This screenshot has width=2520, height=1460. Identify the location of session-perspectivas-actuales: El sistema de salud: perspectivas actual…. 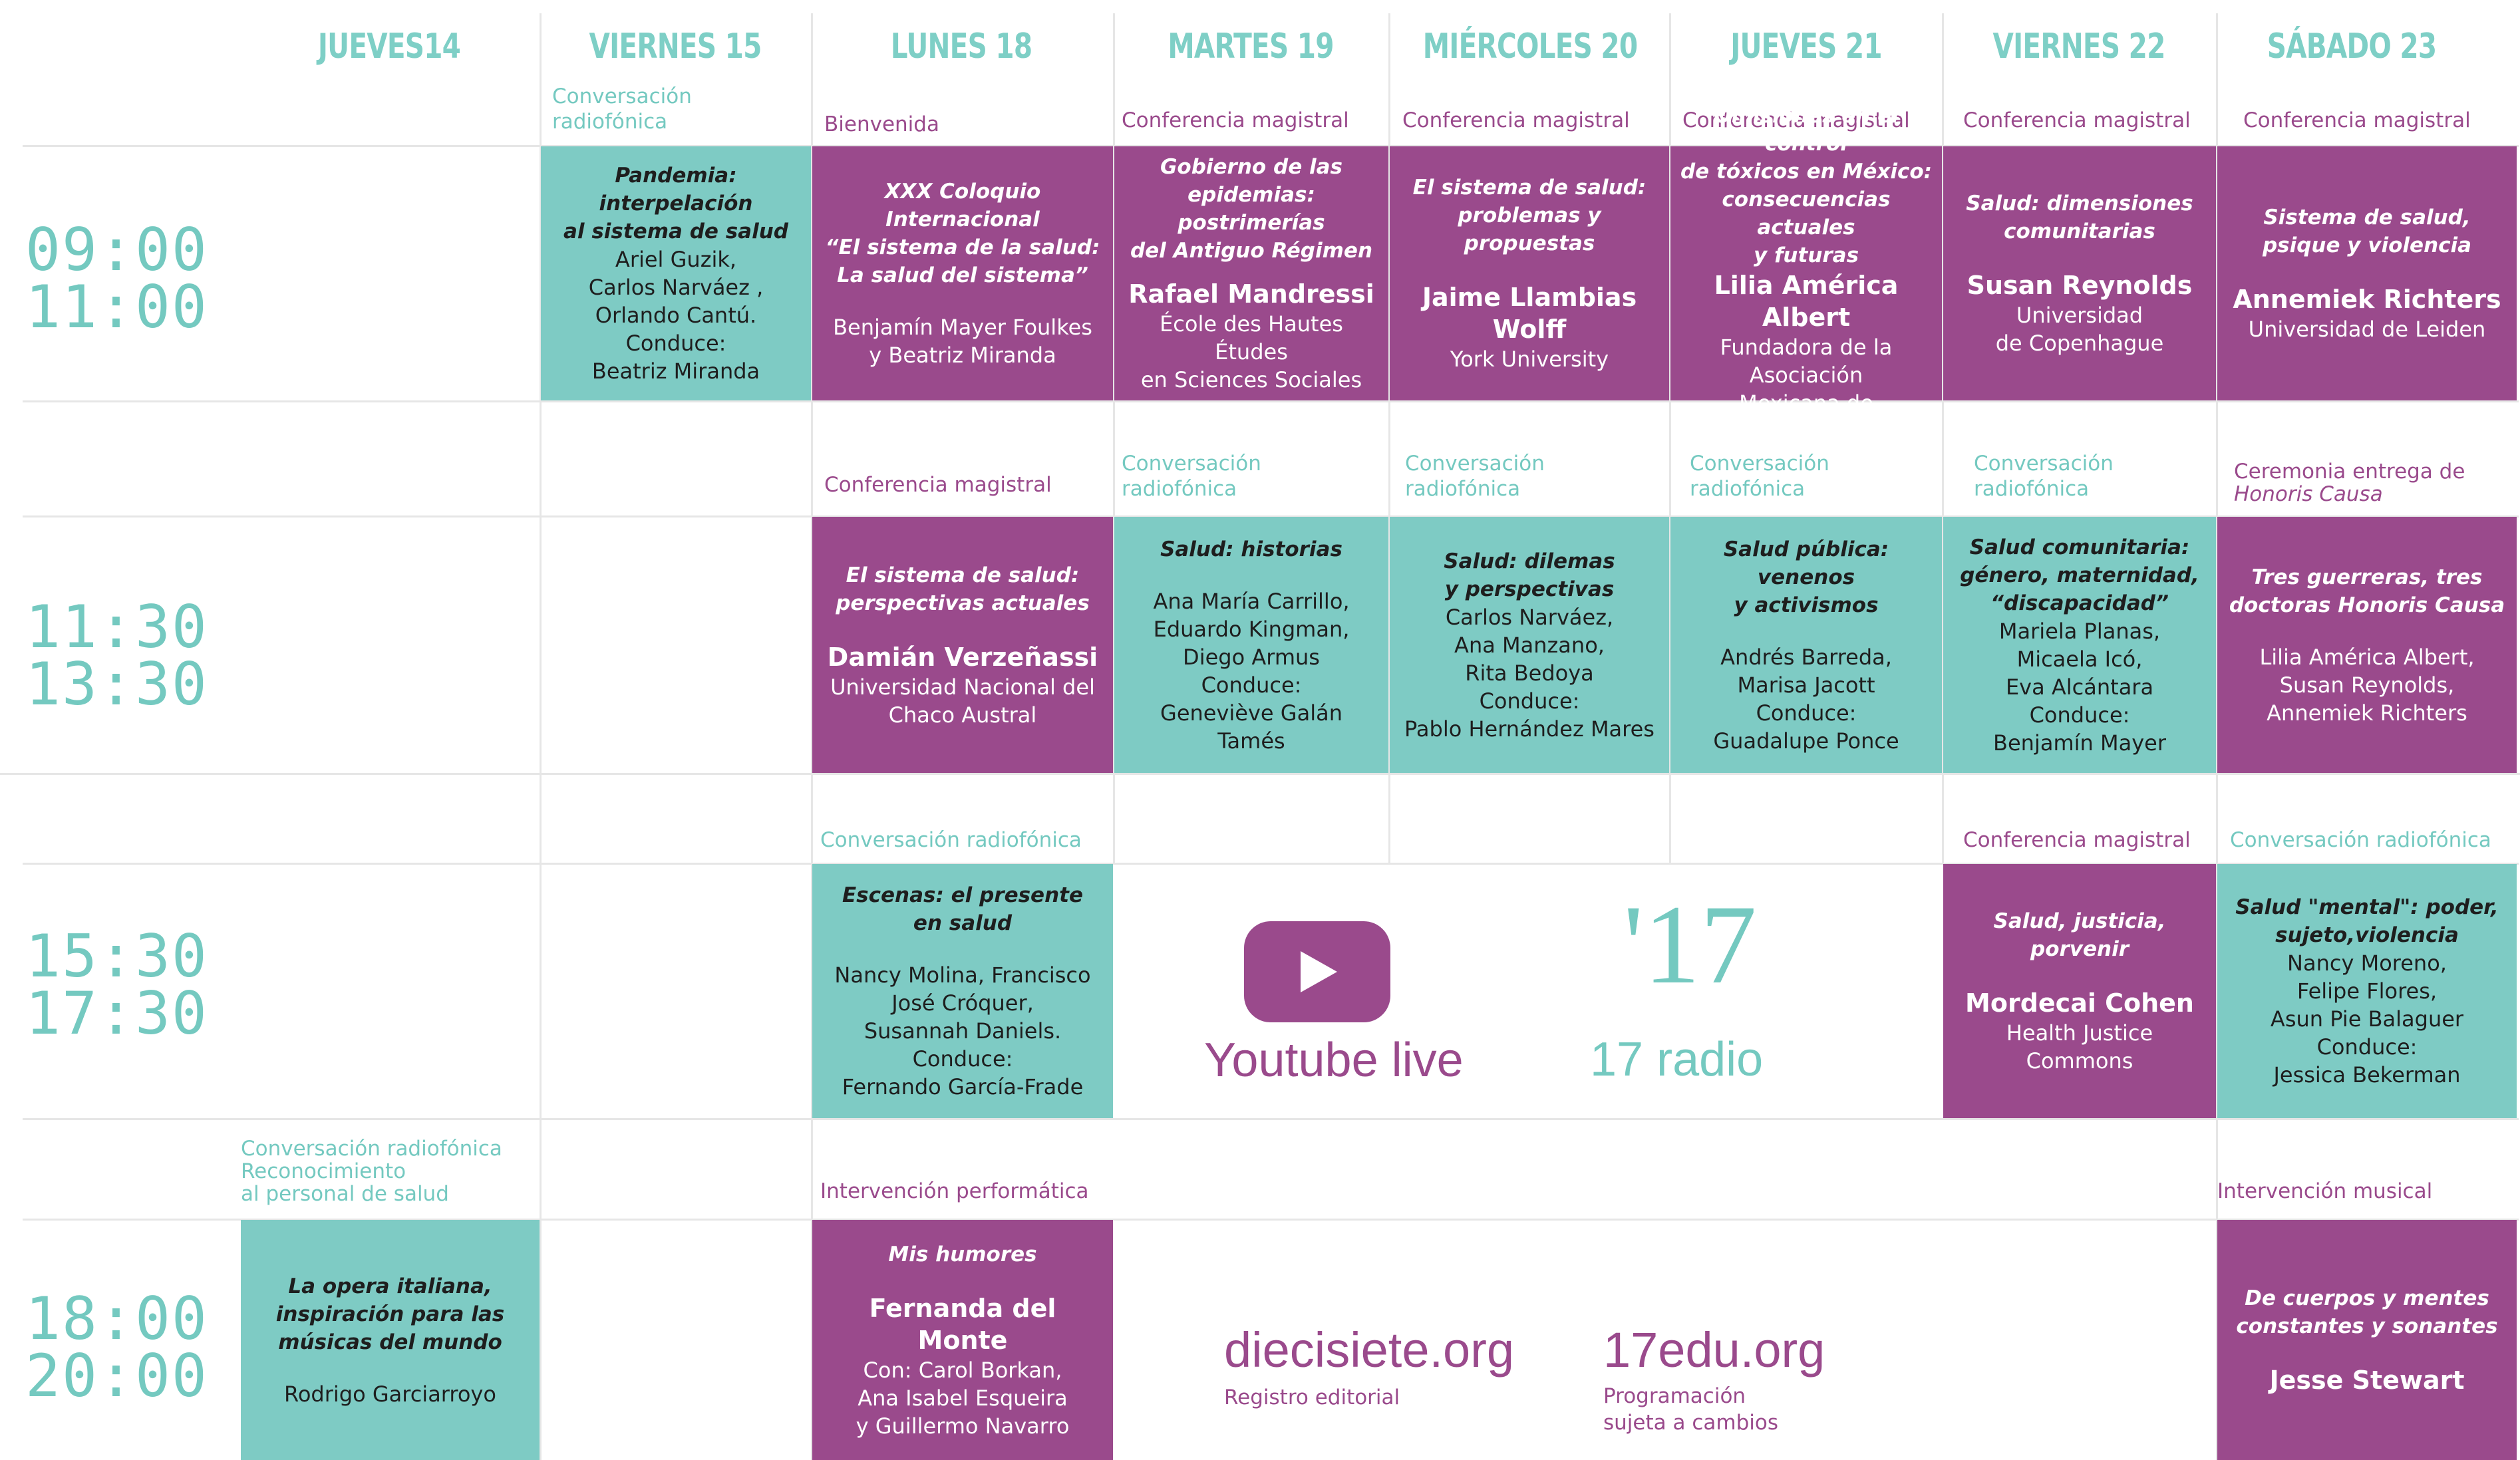
(963, 645).